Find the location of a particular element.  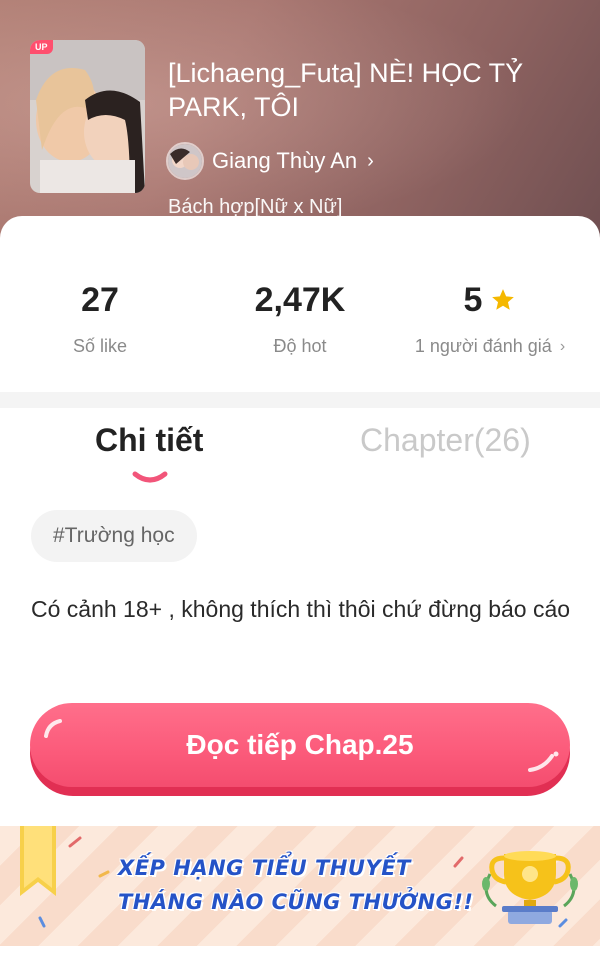

hot-label: Độ hot is located at coordinates (300, 346).